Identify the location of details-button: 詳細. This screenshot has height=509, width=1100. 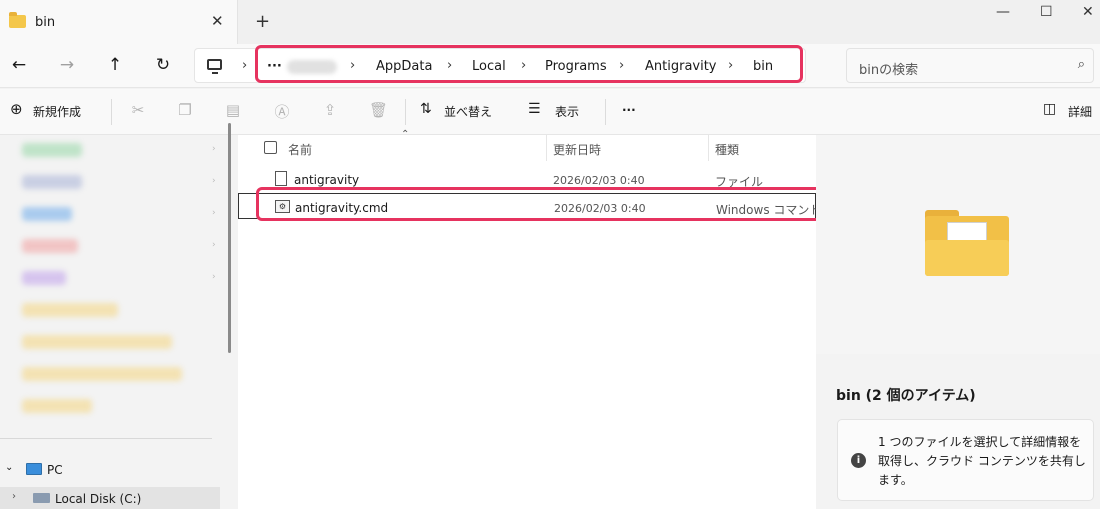
(1080, 111).